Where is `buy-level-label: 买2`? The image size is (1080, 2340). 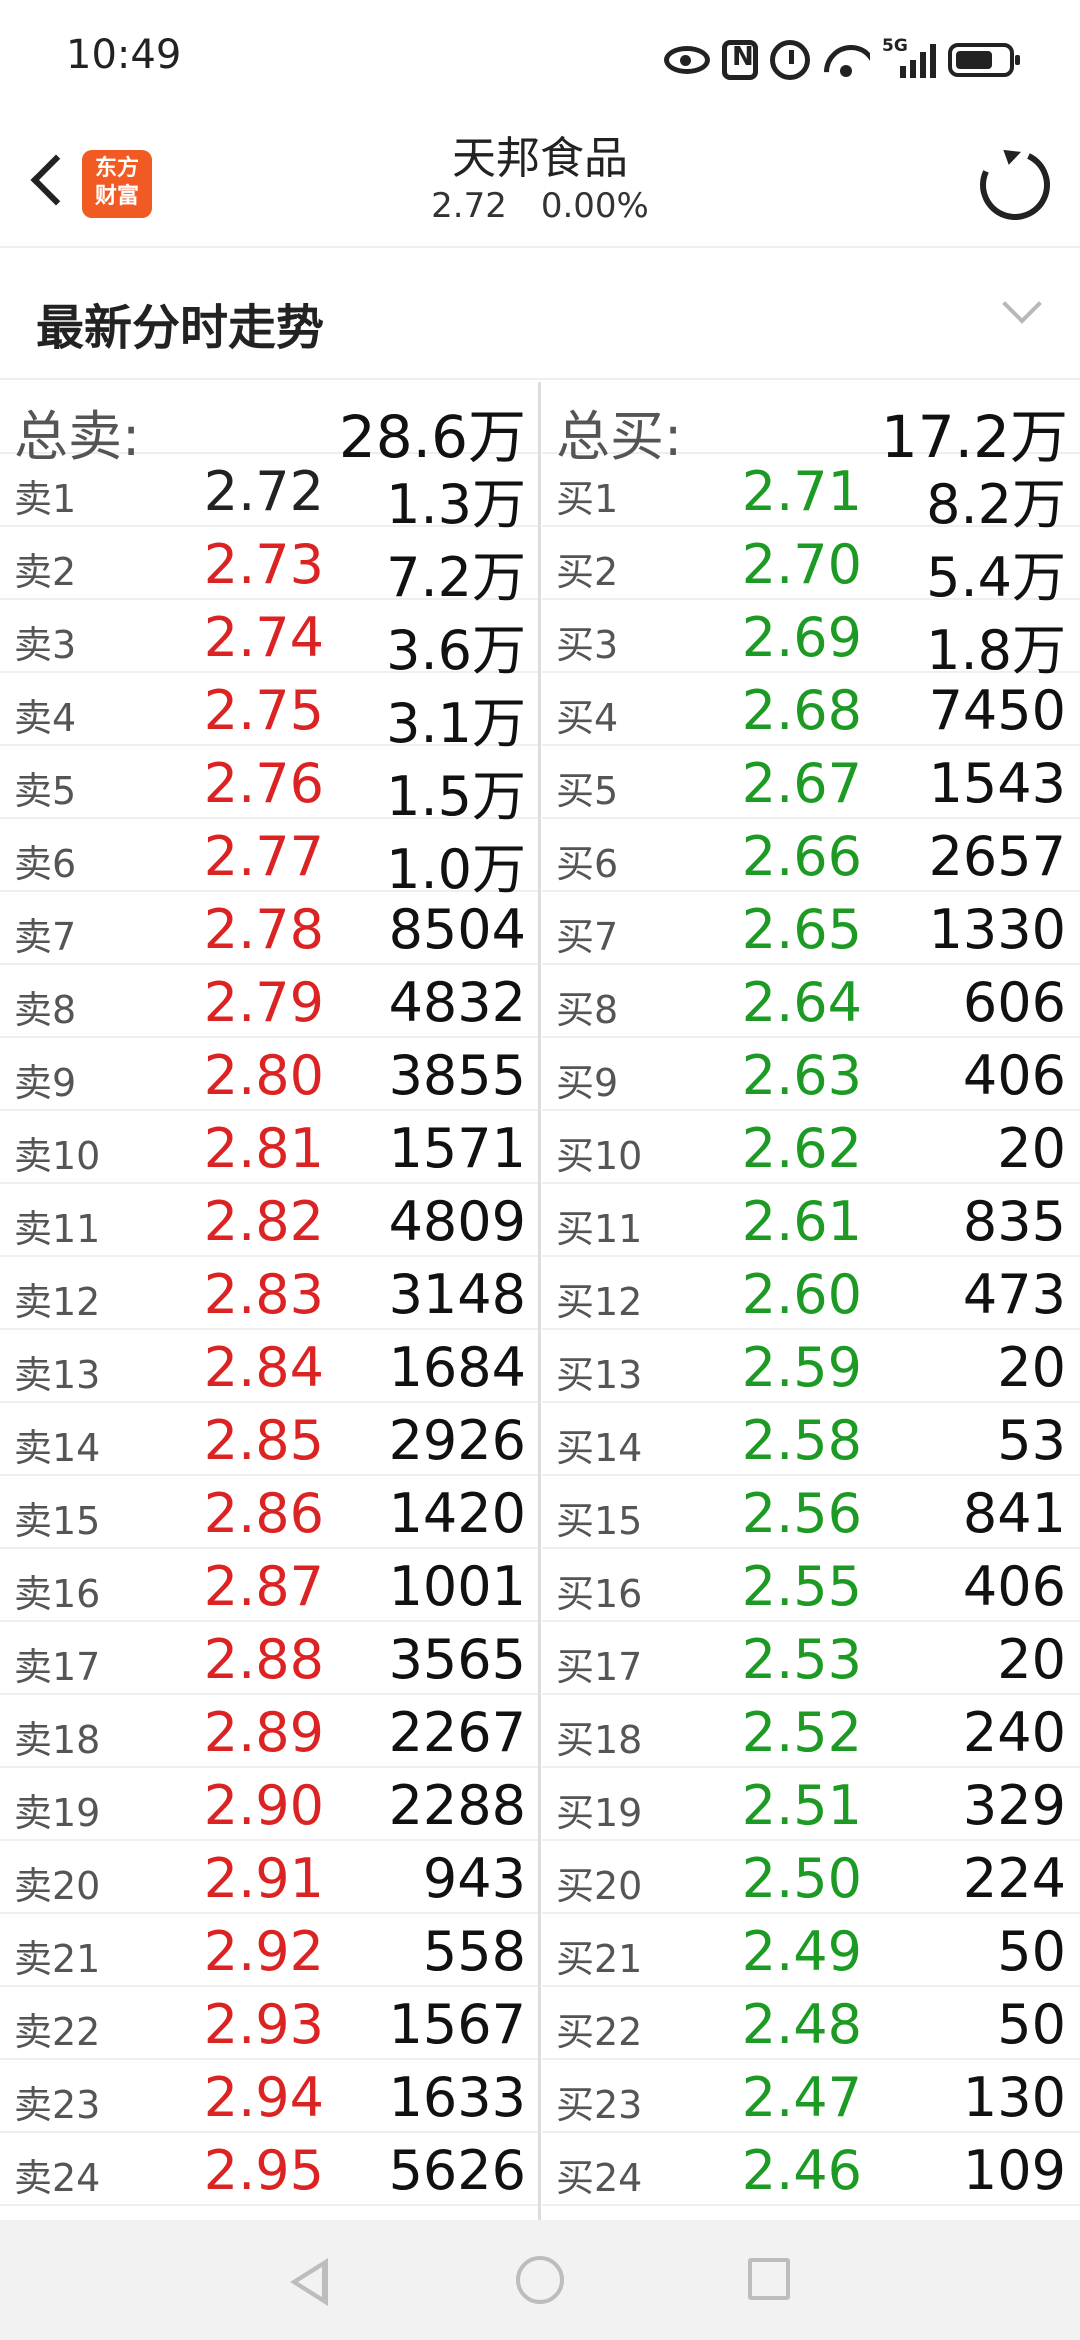
buy-level-label: 买2 is located at coordinates (587, 572).